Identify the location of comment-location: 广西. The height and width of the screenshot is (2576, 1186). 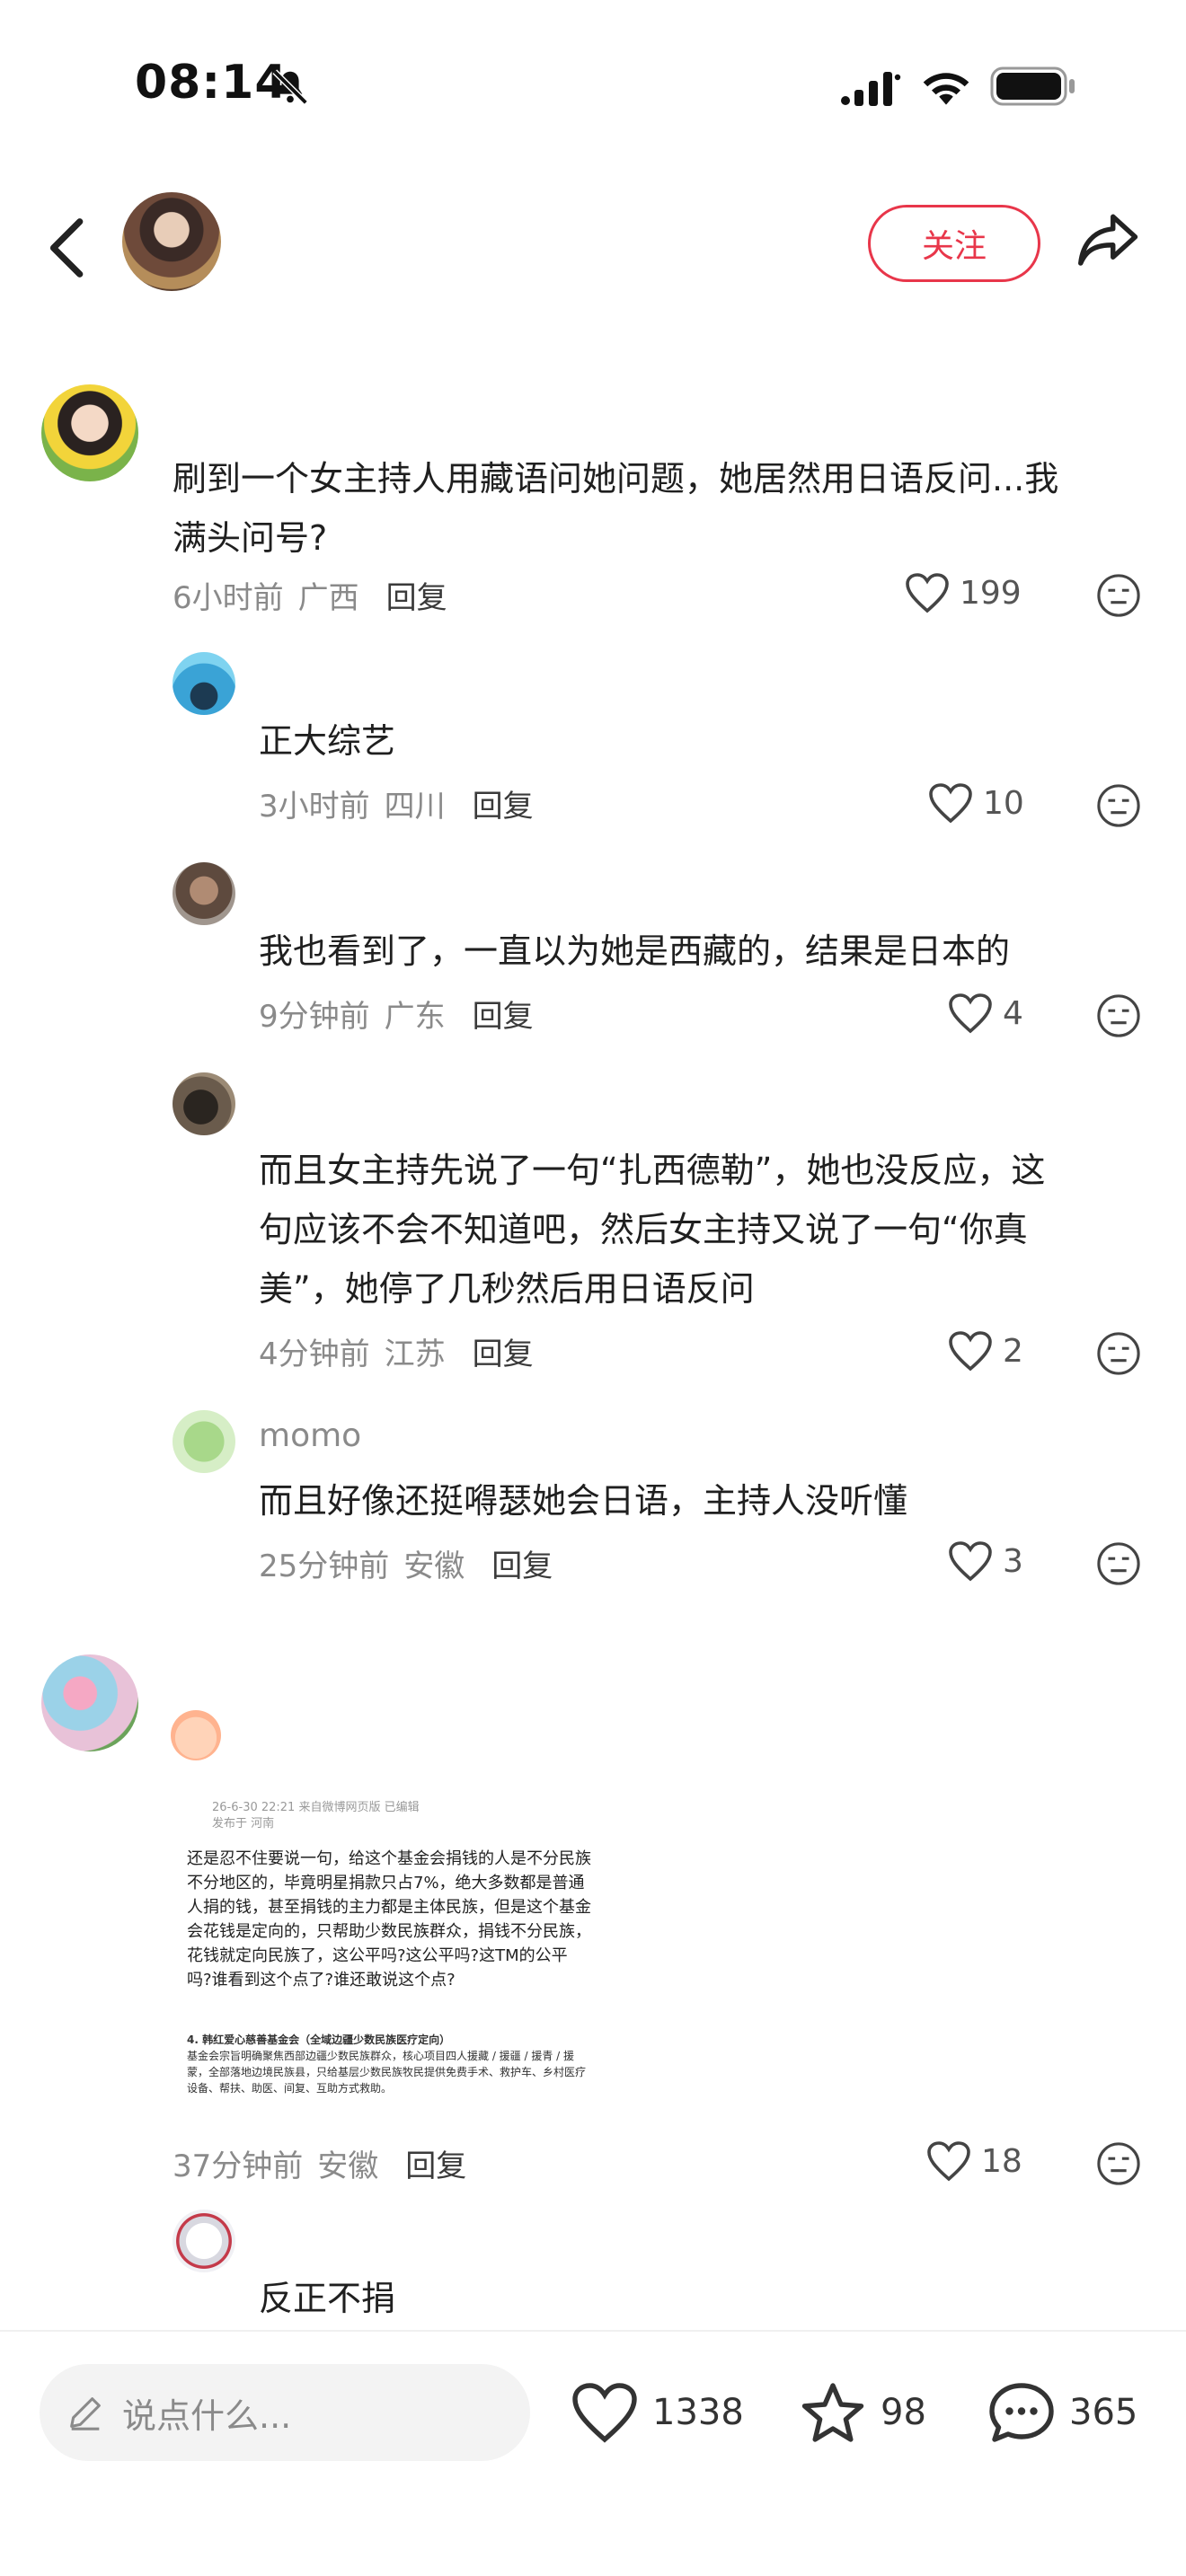
(328, 598).